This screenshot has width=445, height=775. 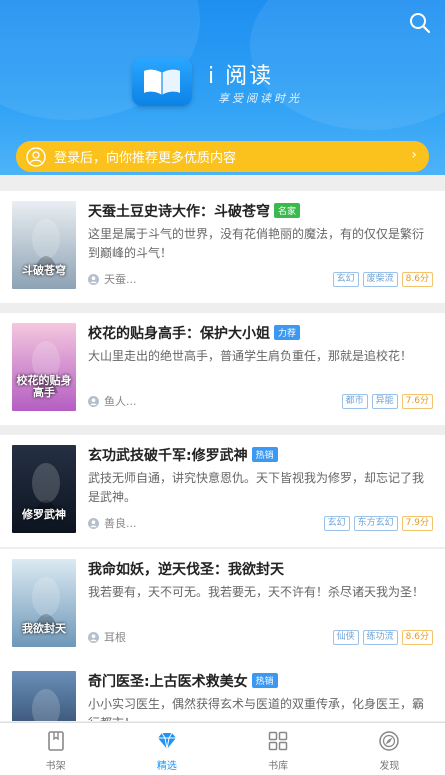 What do you see at coordinates (44, 514) in the screenshot?
I see `cover-title: 修罗武神` at bounding box center [44, 514].